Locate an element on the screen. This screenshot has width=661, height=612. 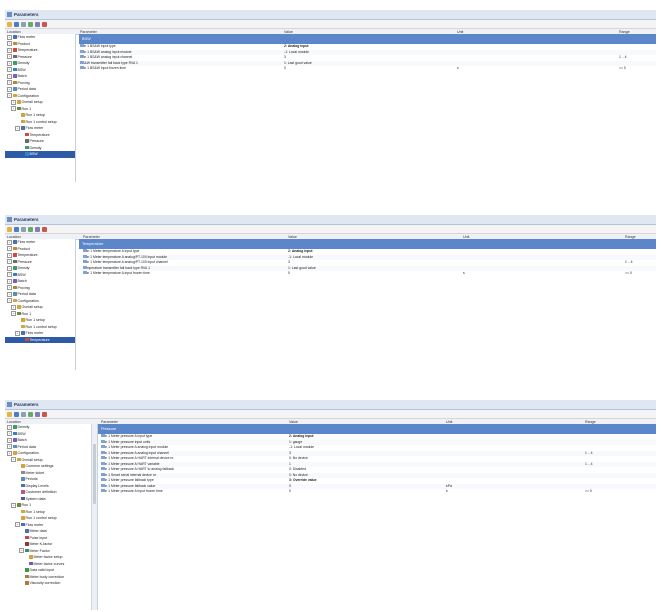
tree-node: +Viscosity correction is located at coordinates (51, 583).